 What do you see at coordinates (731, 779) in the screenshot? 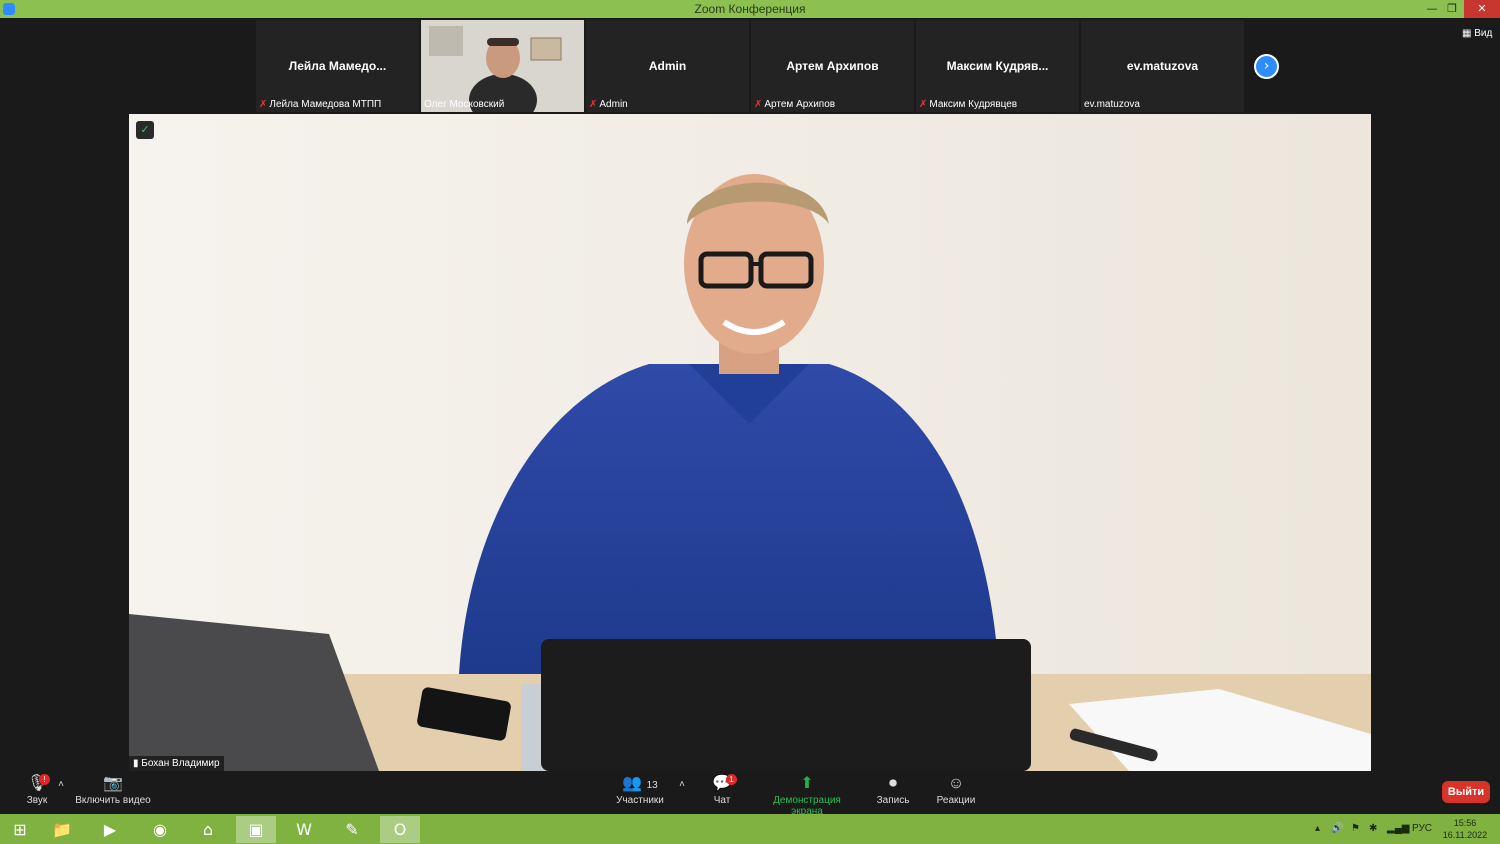
I see `chat-badge: 1` at bounding box center [731, 779].